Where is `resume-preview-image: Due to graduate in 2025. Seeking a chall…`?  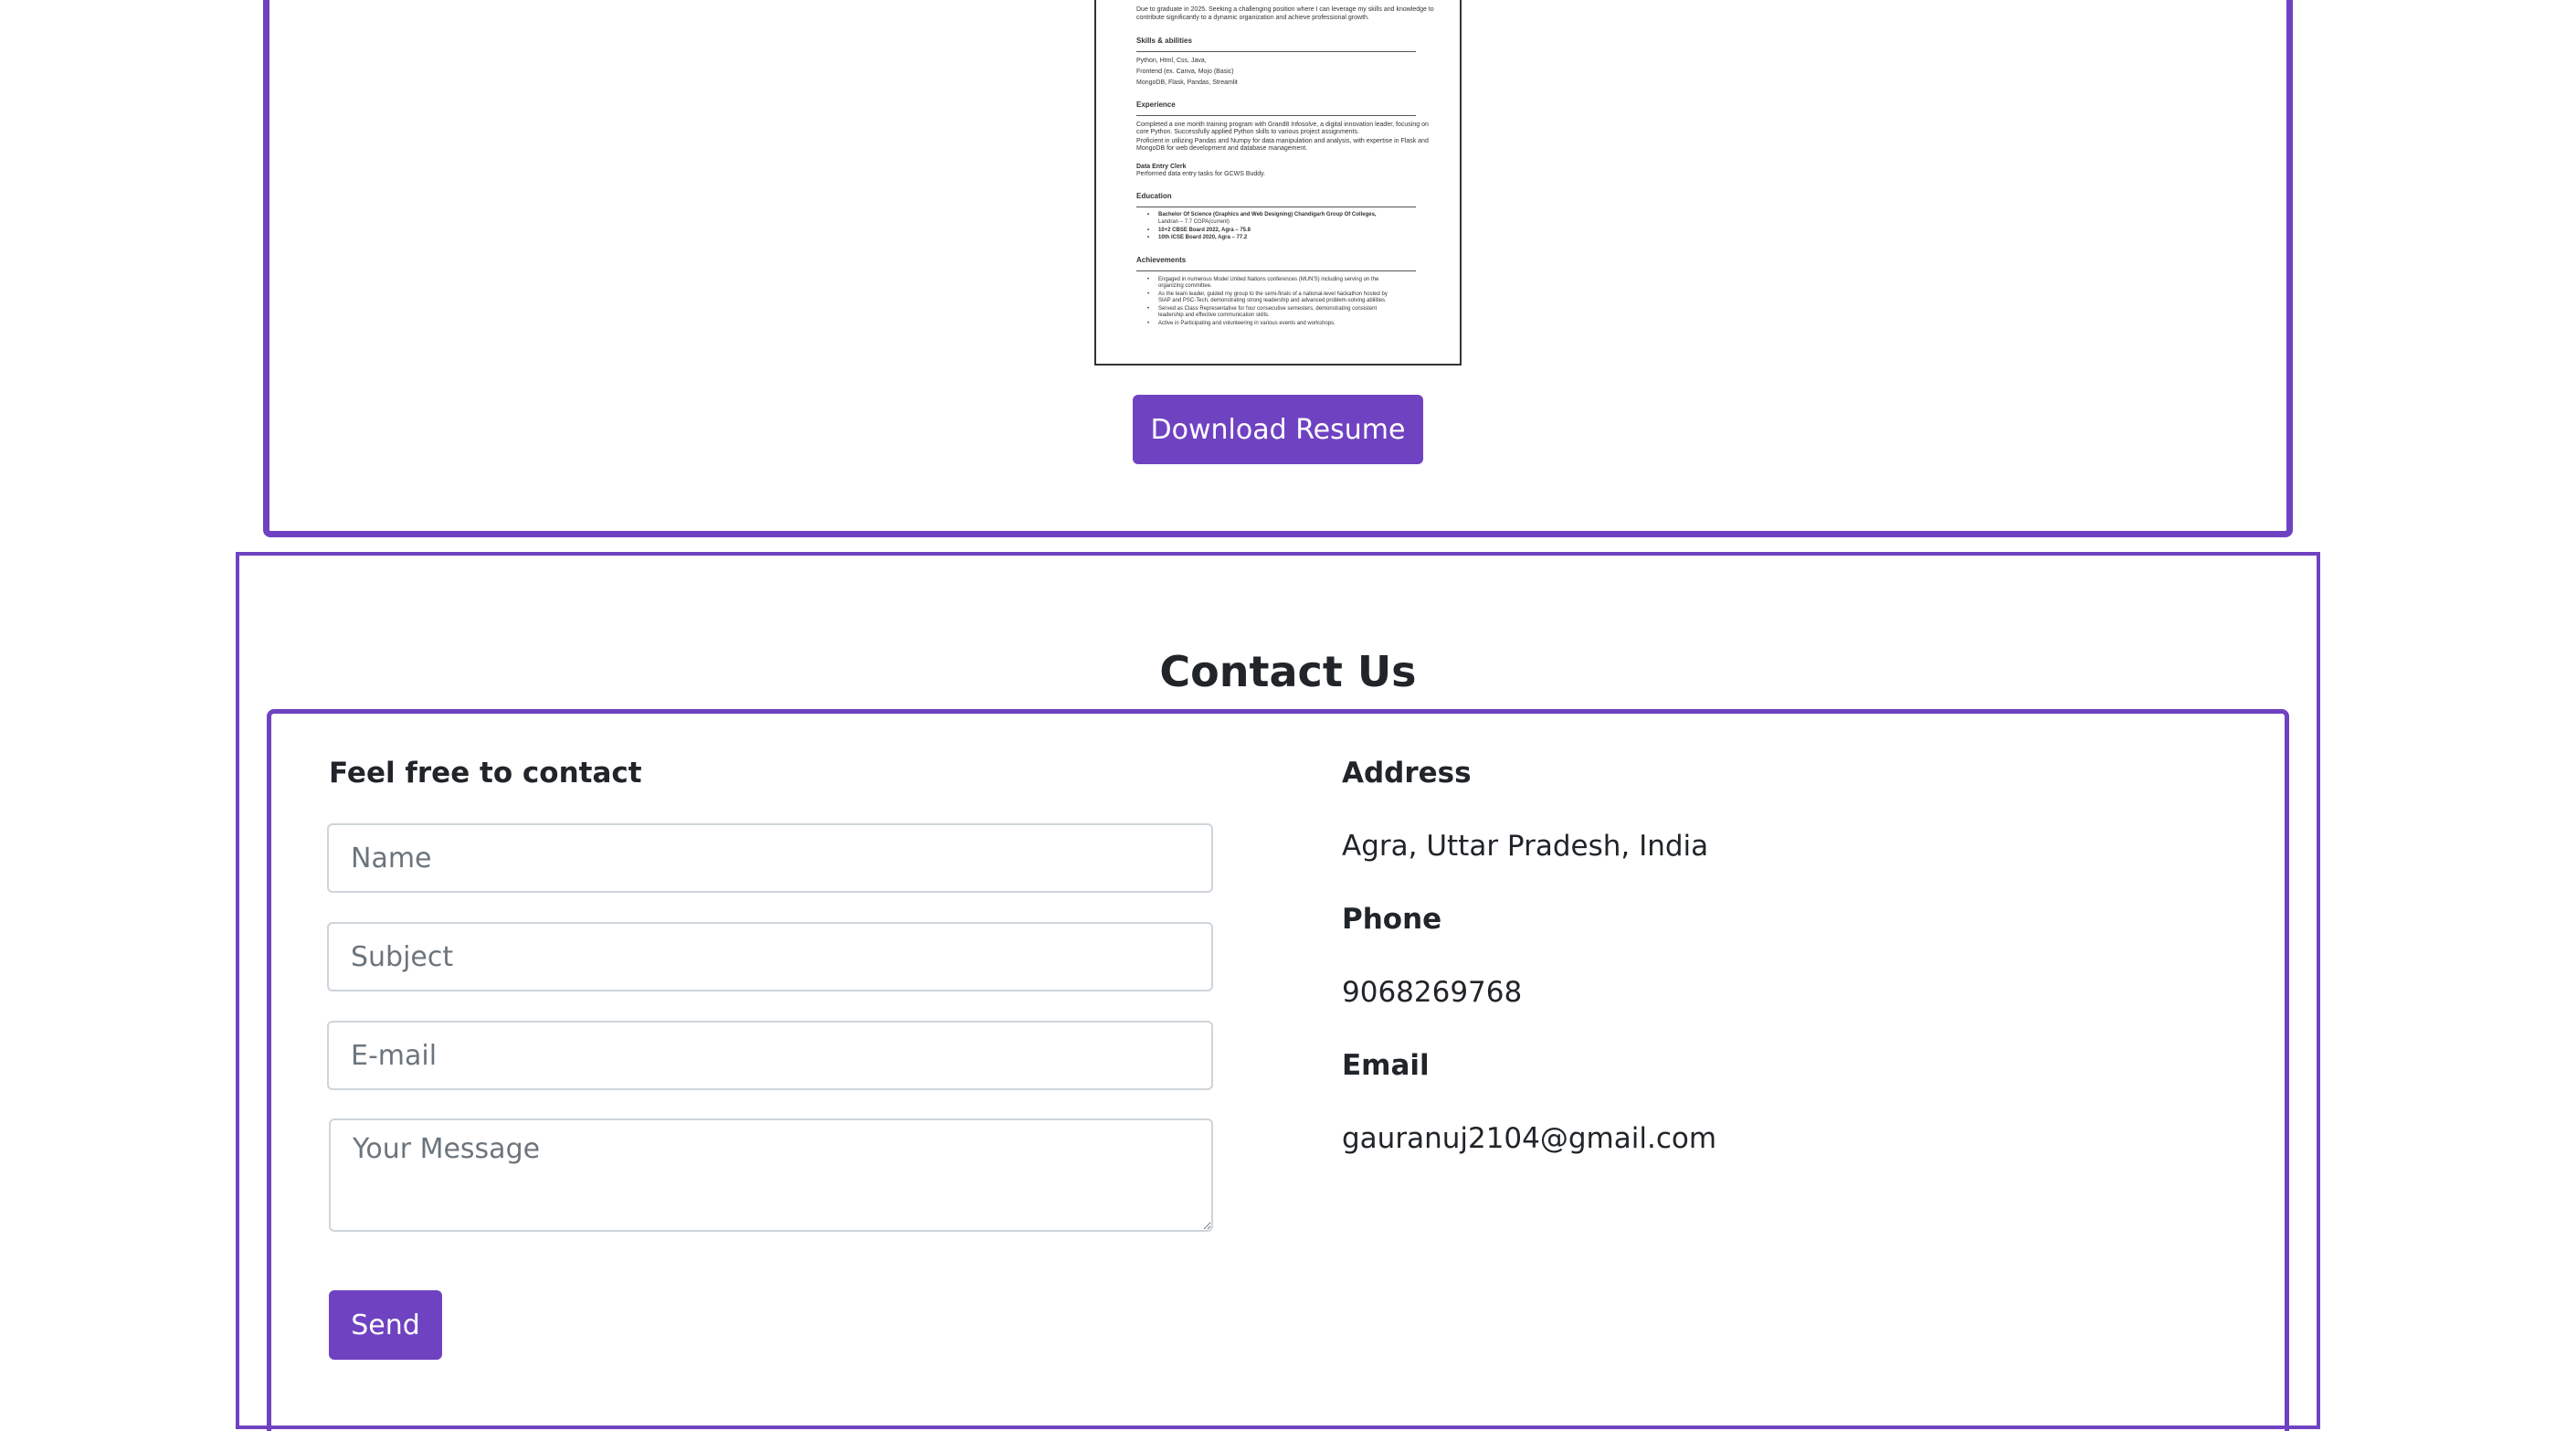 resume-preview-image: Due to graduate in 2025. Seeking a chall… is located at coordinates (1278, 183).